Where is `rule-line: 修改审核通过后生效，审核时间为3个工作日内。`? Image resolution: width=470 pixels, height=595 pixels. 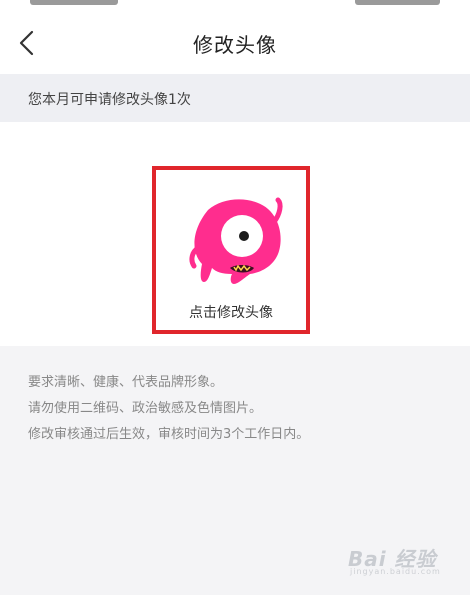
rule-line: 修改审核通过后生效，审核时间为3个工作日内。 is located at coordinates (169, 434).